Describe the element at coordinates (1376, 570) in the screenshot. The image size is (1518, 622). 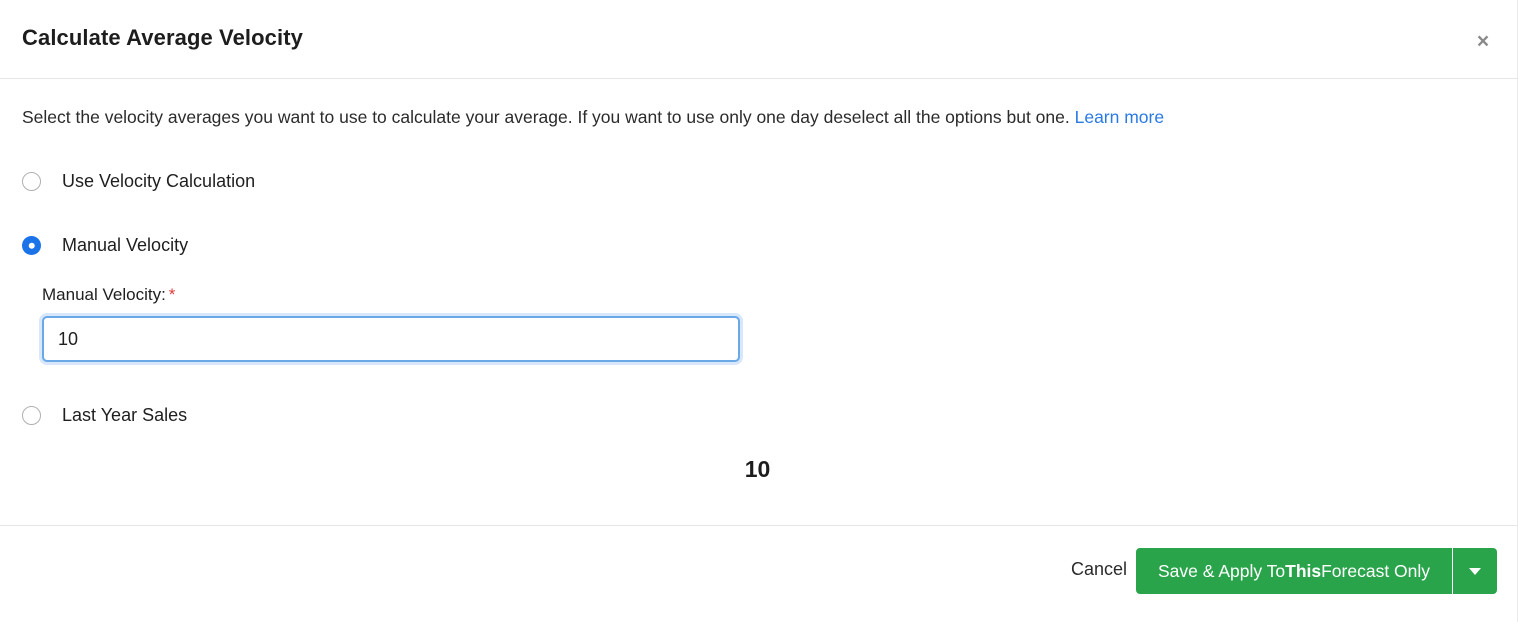
I see `primary-label-suffix: Forecast Only` at that location.